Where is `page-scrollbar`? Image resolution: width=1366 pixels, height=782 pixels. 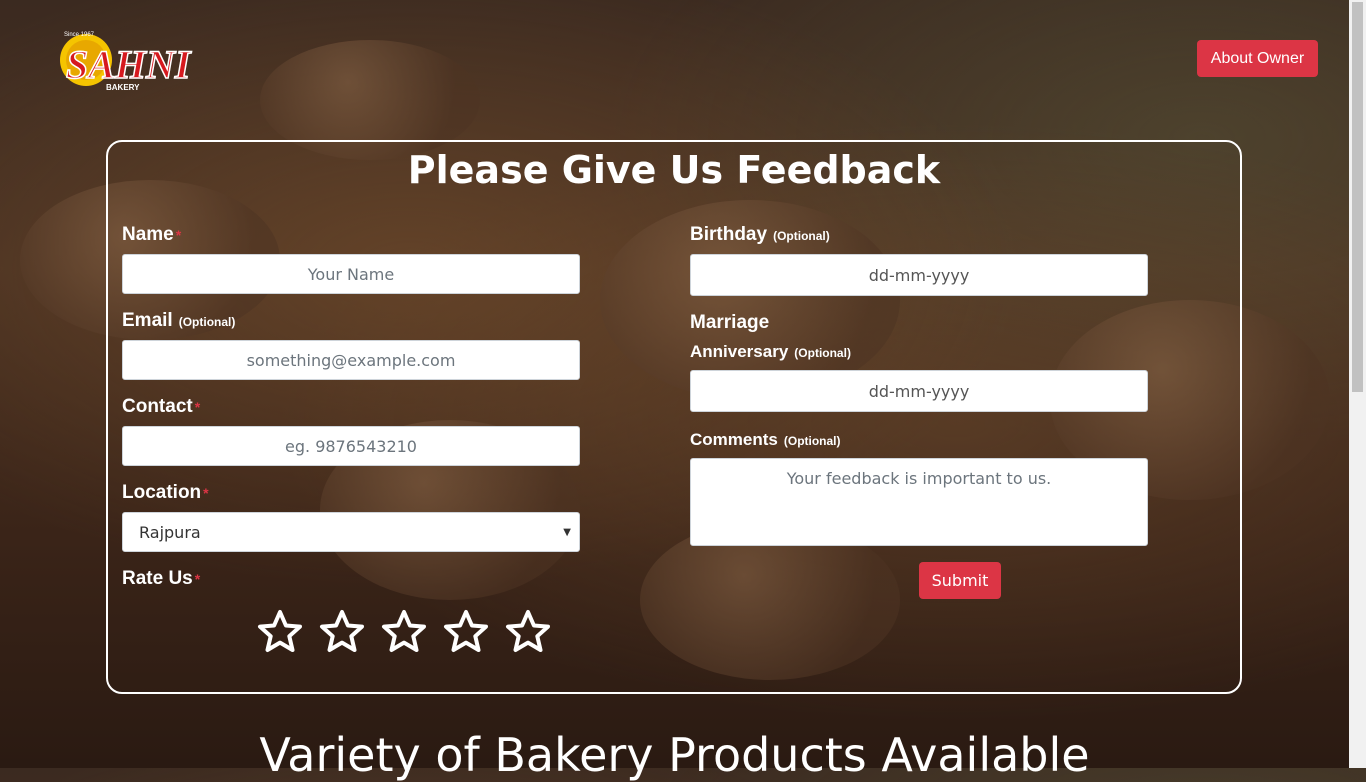 page-scrollbar is located at coordinates (1357, 384).